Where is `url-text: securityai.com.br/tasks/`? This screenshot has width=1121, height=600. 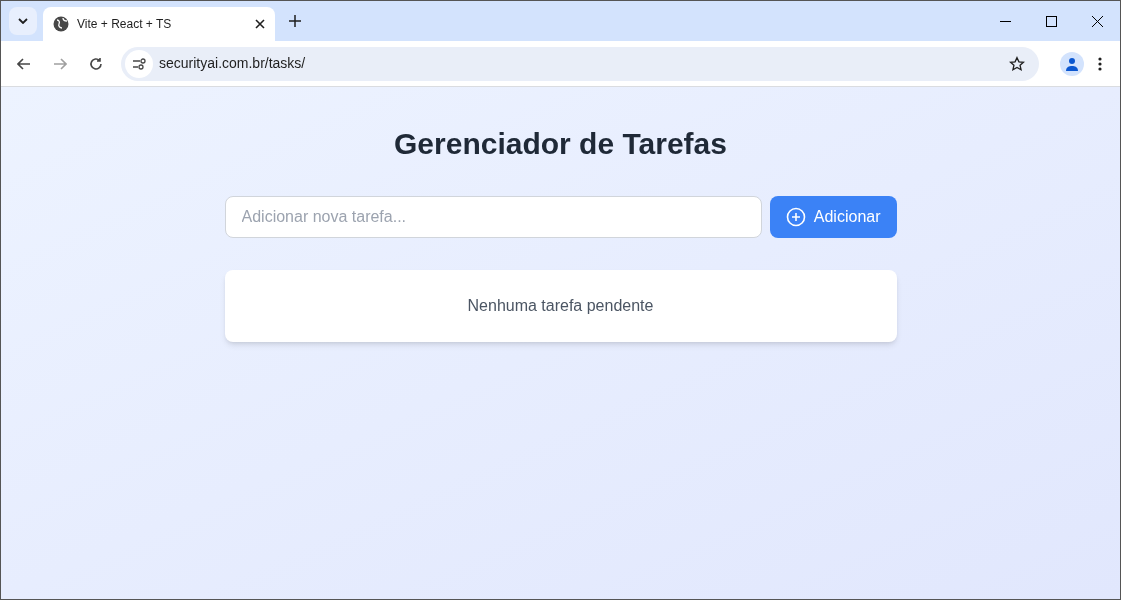 url-text: securityai.com.br/tasks/ is located at coordinates (232, 63).